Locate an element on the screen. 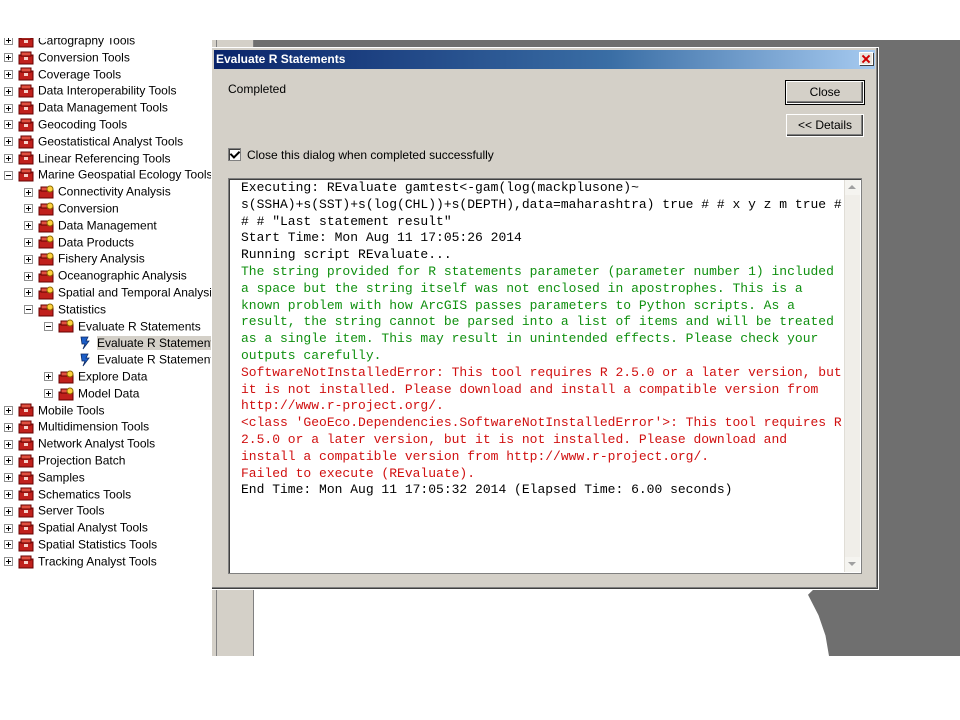 The width and height of the screenshot is (960, 720). tree-item-label: Marine Geospatial Ecology Tools 0 is located at coordinates (125, 174).